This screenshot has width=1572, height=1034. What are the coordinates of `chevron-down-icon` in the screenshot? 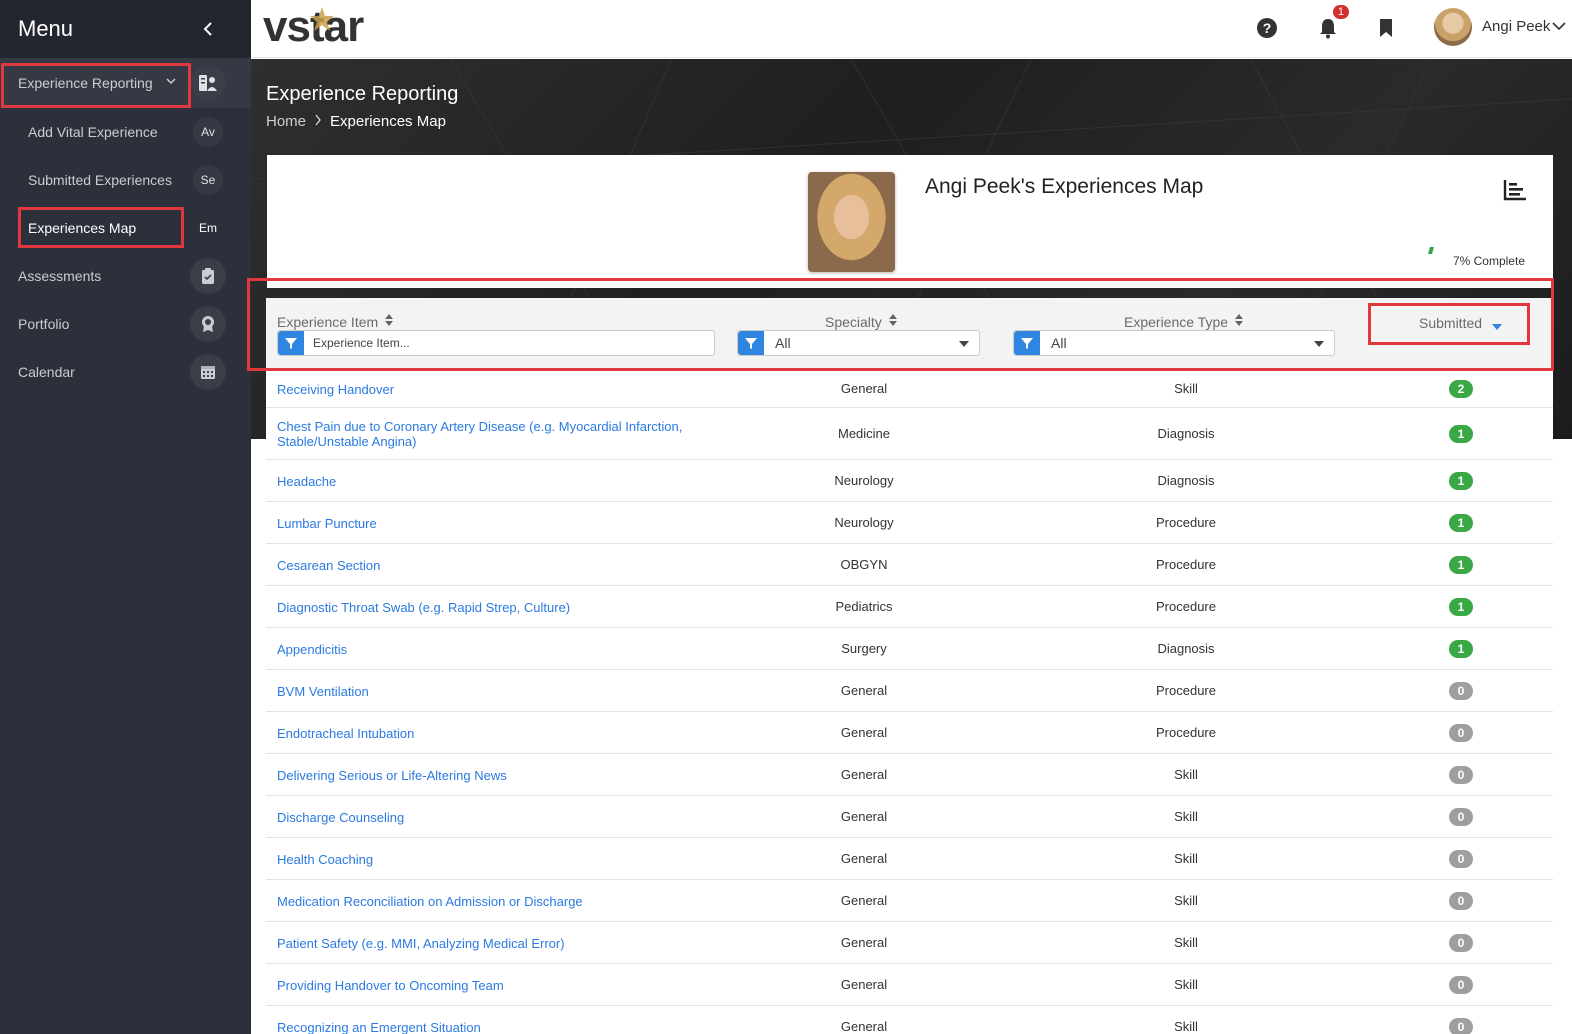 It's located at (1559, 27).